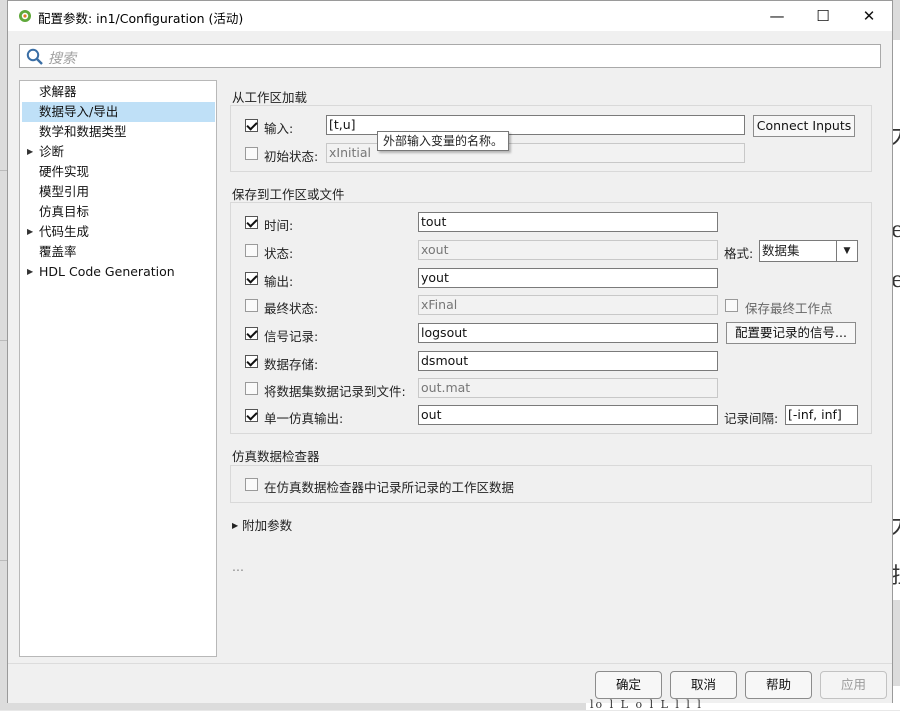  Describe the element at coordinates (304, 418) in the screenshot. I see `single-sim-output-label: 单一仿真输出:` at that location.